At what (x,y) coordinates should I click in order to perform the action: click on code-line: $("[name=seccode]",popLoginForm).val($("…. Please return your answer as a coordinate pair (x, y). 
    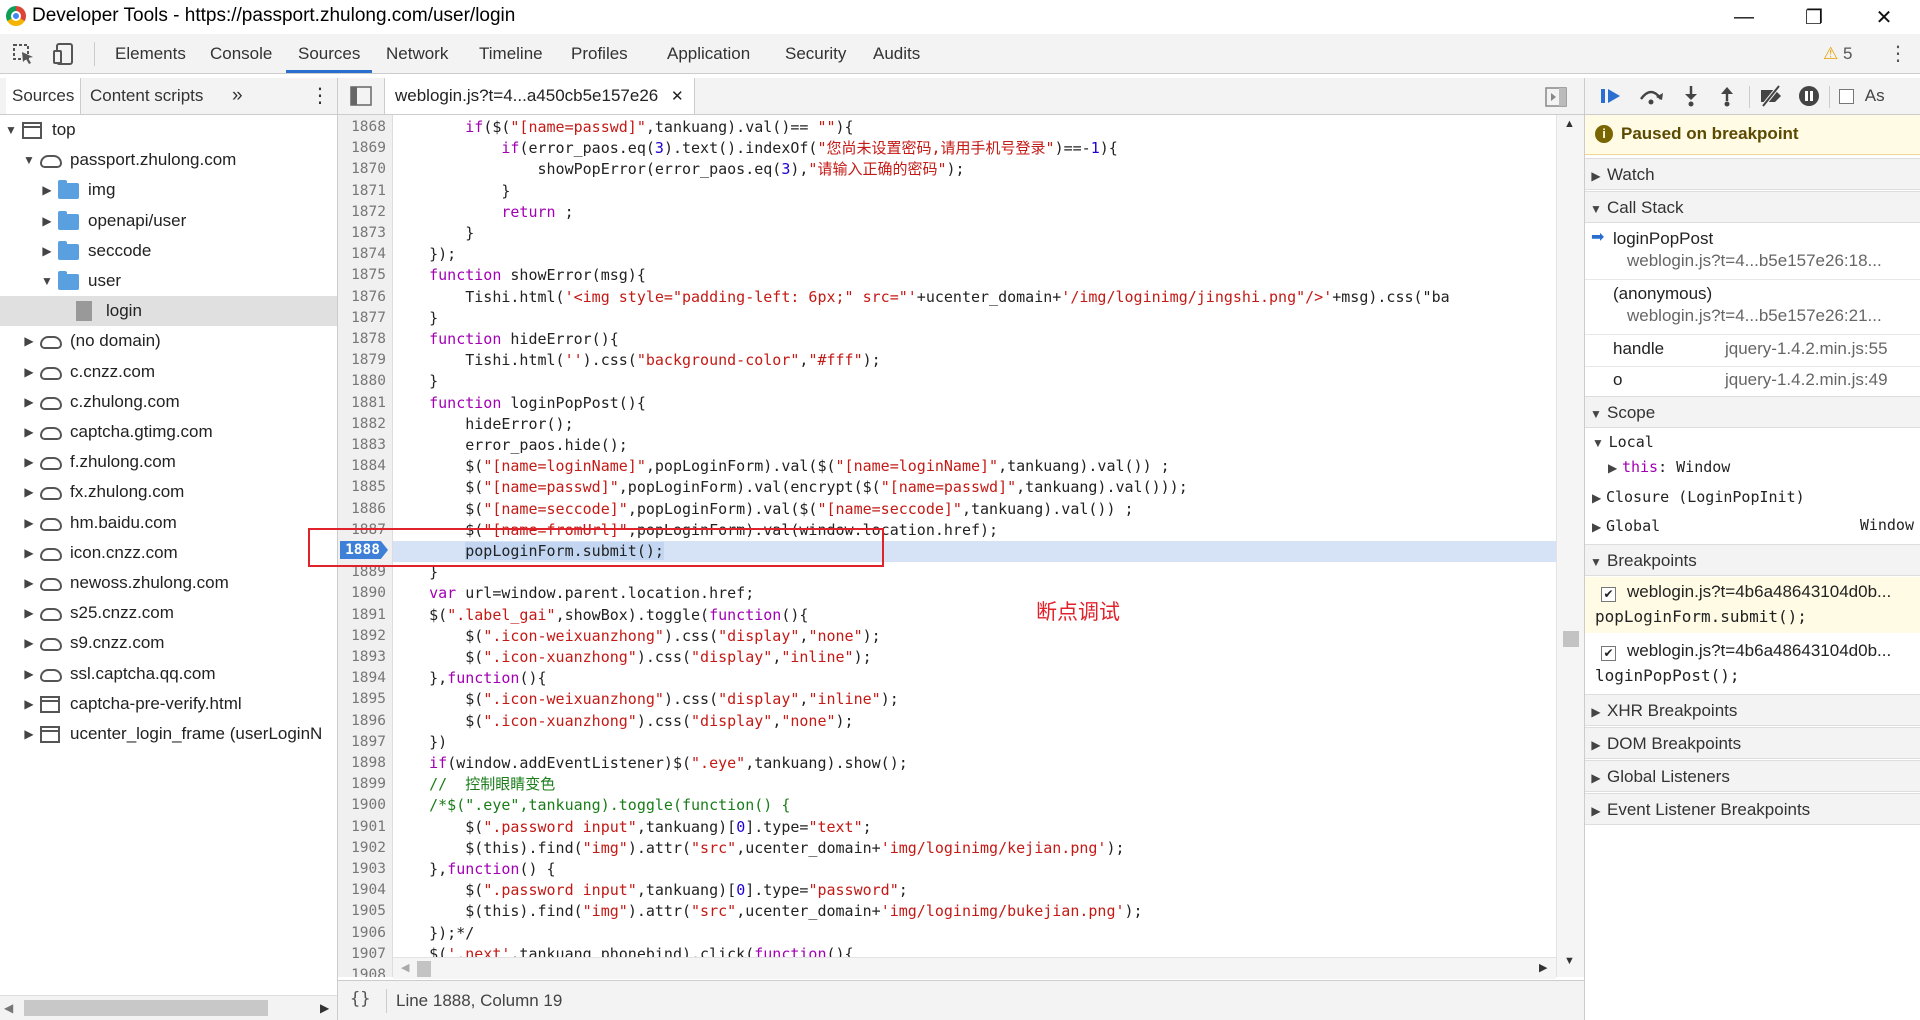
    Looking at the image, I should click on (763, 509).